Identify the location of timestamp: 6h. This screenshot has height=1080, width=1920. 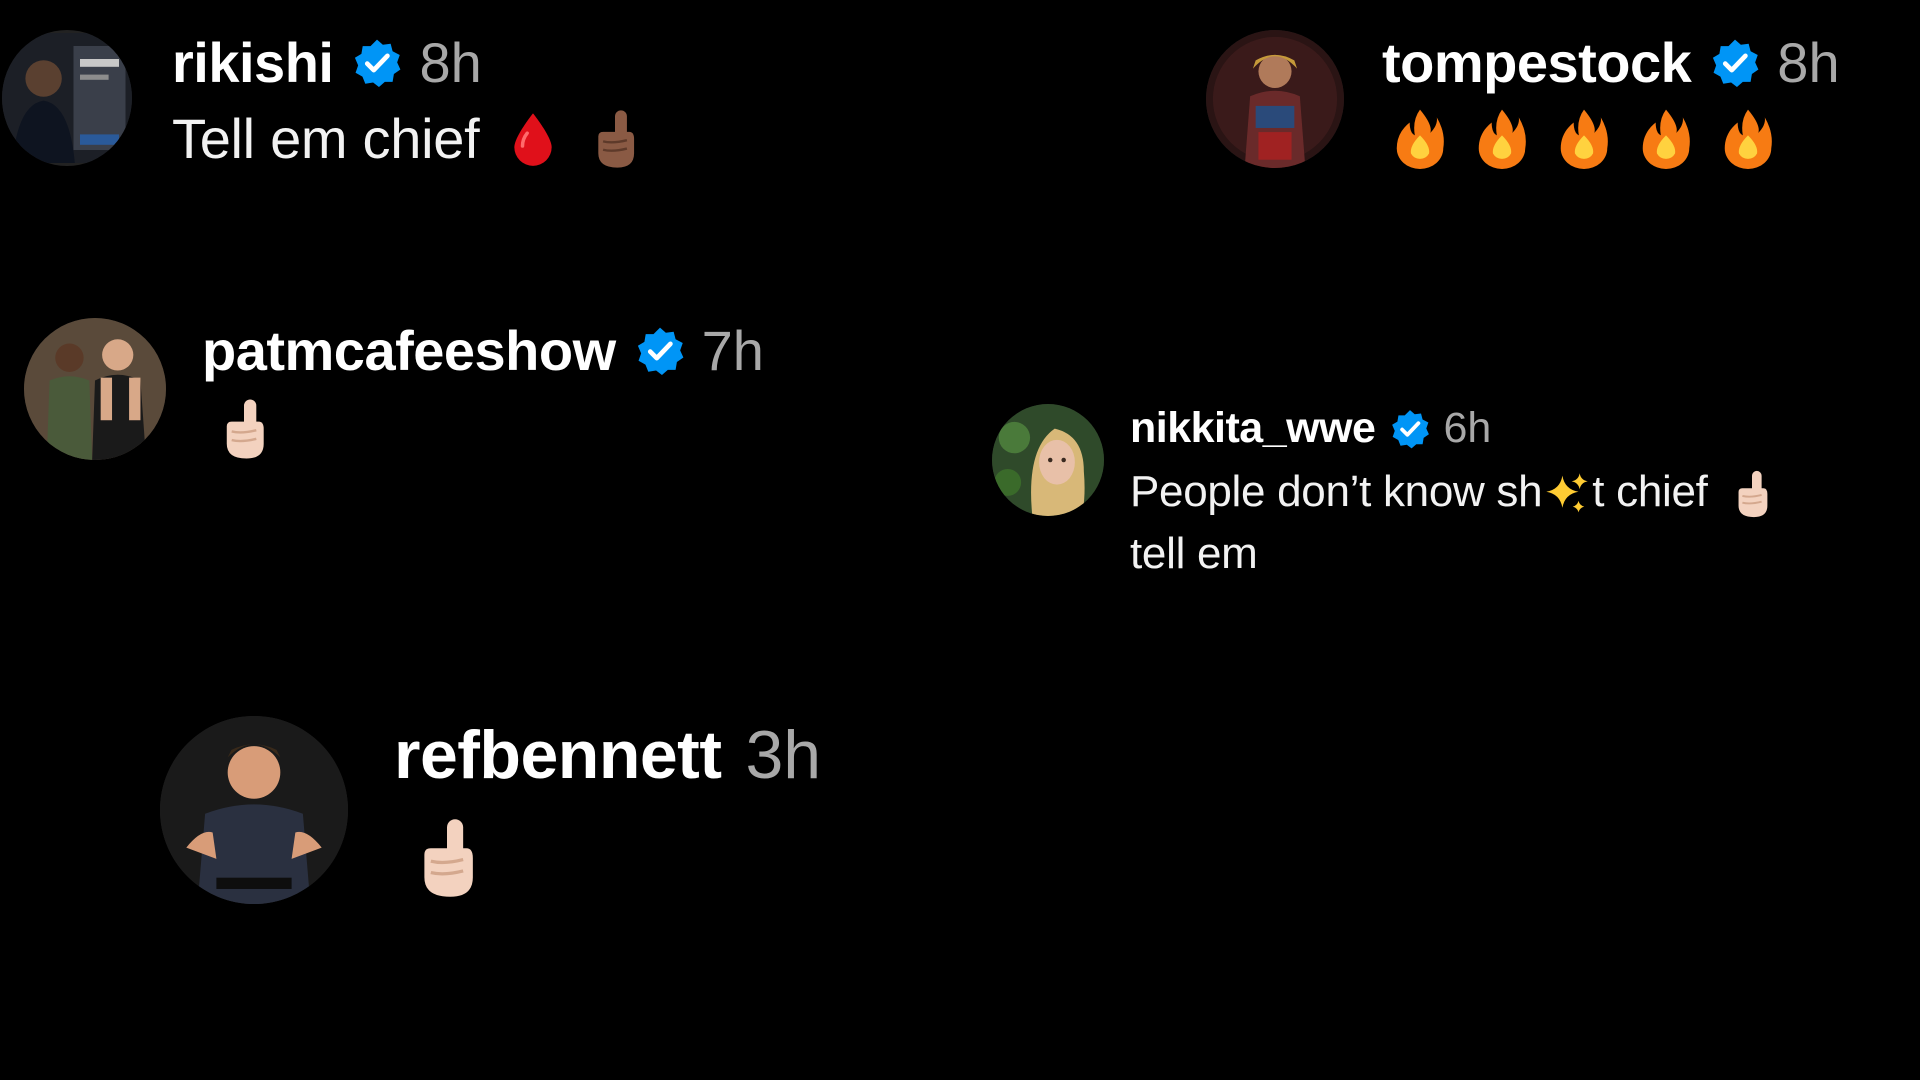
(1467, 428).